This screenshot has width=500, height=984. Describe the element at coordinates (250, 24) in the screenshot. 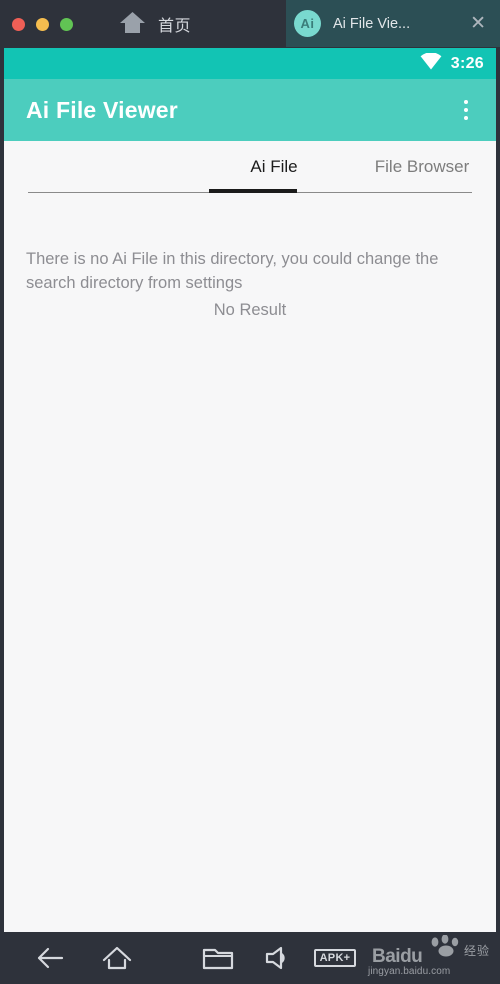

I see `window-titlebar: 首页 Ai Ai File Vie... ✕` at that location.